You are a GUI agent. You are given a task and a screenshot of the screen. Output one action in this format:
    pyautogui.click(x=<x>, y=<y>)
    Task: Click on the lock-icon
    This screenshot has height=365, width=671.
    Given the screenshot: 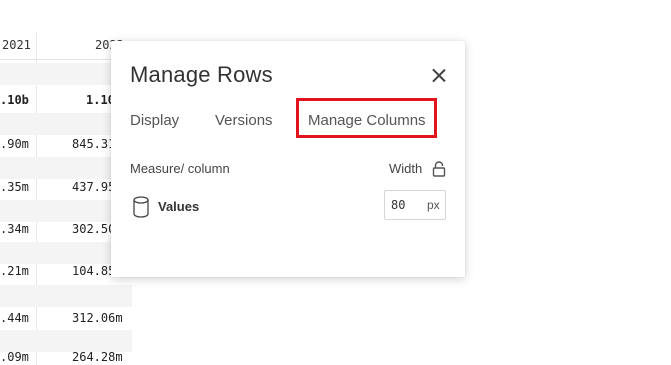 What is the action you would take?
    pyautogui.click(x=439, y=169)
    